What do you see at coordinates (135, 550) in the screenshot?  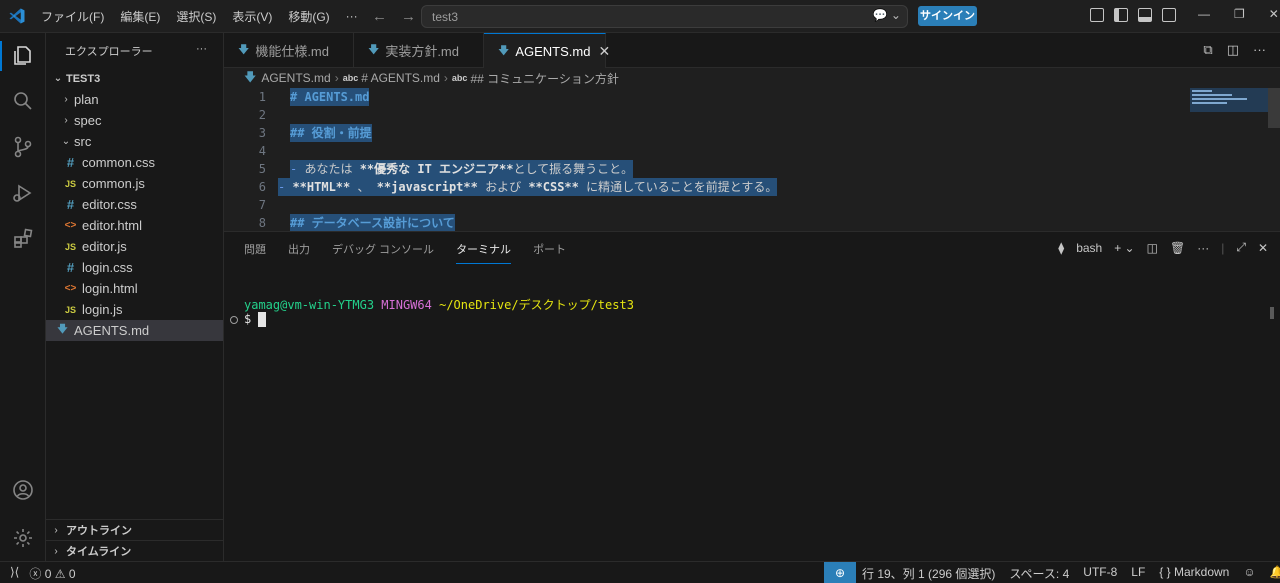 I see `timeline-section: › タイムライン` at bounding box center [135, 550].